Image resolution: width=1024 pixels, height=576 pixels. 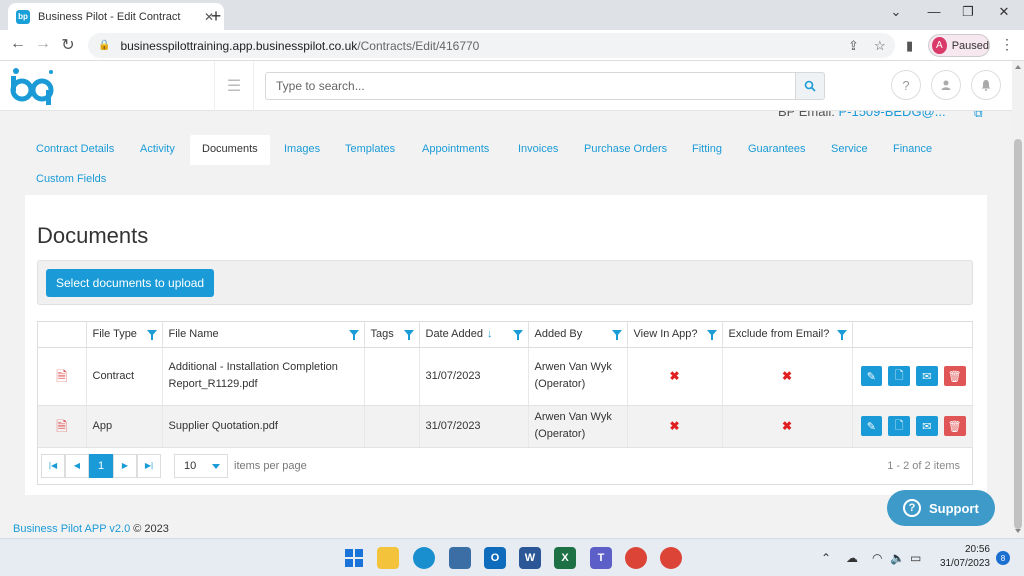 I want to click on teams-icon: T, so click(x=601, y=558).